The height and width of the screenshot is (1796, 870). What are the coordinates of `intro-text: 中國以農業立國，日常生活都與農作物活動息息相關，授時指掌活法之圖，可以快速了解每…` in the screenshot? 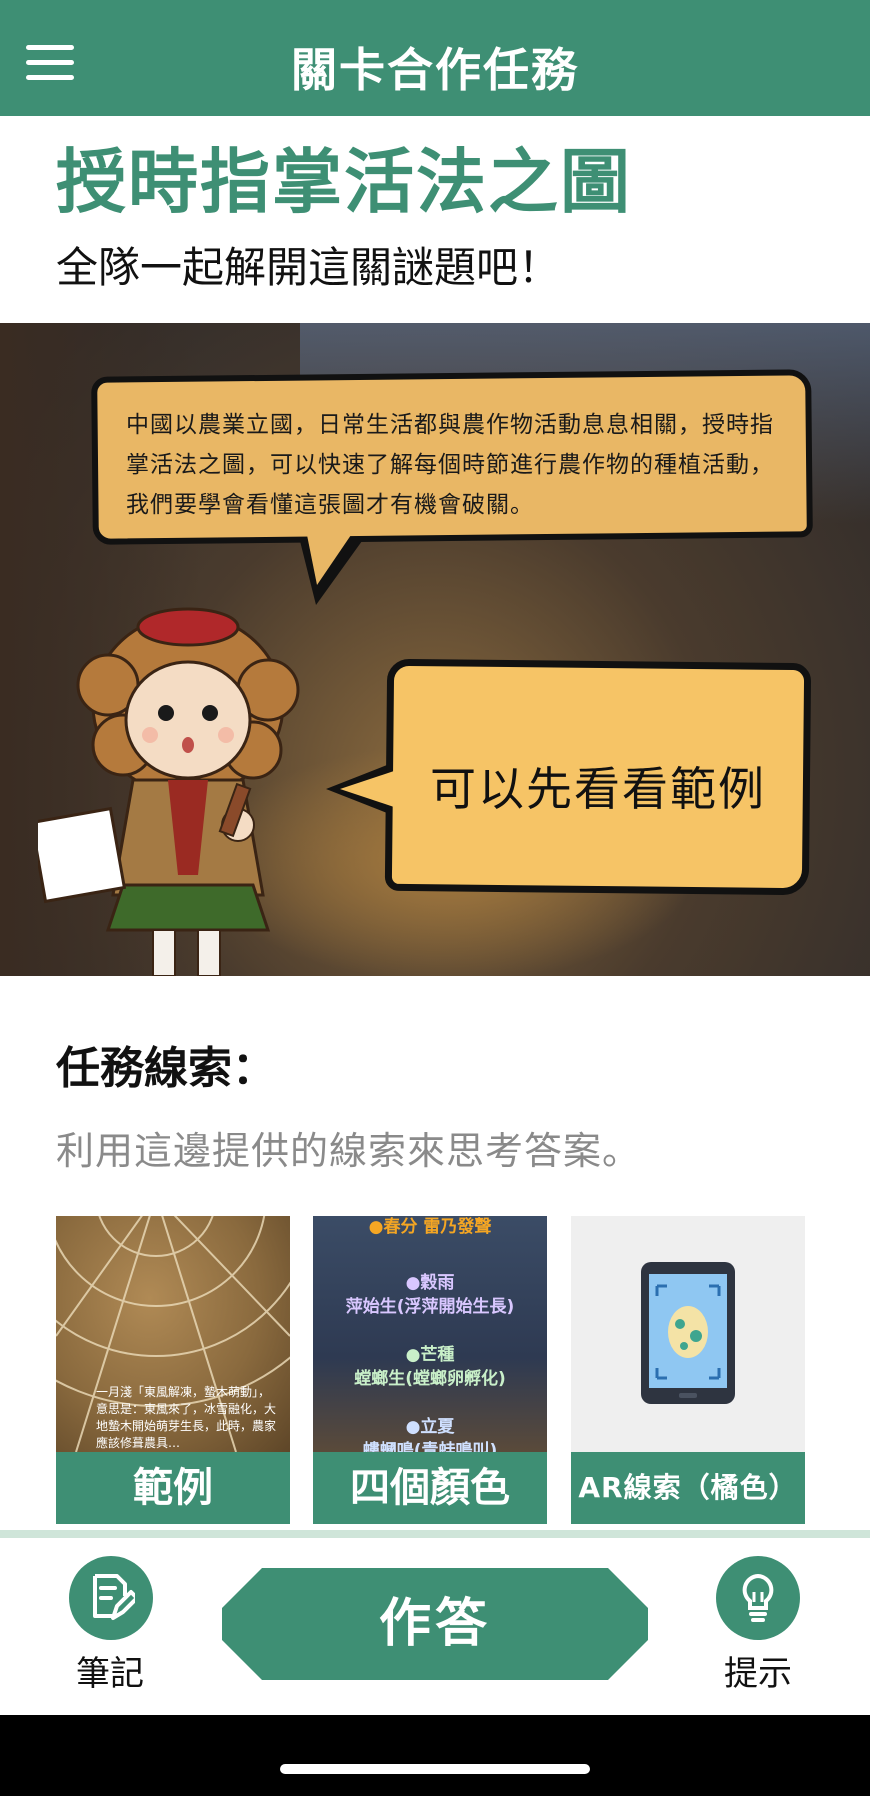 It's located at (450, 465).